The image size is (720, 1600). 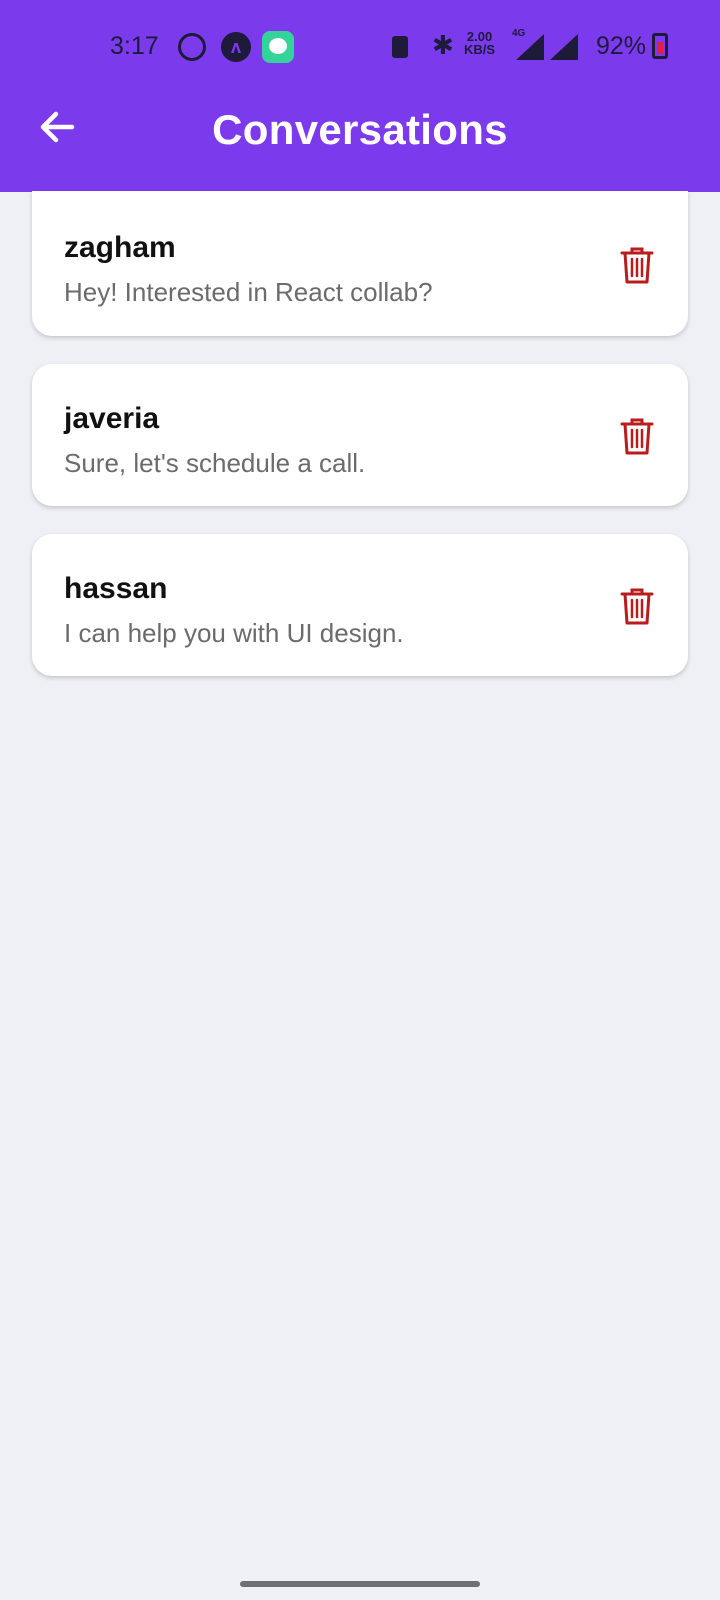 I want to click on network-speed-unit: KB/S, so click(x=480, y=49).